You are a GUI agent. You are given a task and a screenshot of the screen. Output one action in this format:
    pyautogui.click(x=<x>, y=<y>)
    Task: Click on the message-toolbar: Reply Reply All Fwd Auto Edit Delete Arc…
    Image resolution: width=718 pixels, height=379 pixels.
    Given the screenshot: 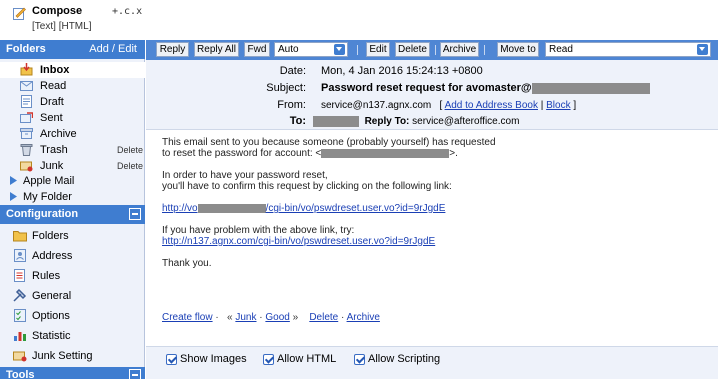 What is the action you would take?
    pyautogui.click(x=432, y=50)
    